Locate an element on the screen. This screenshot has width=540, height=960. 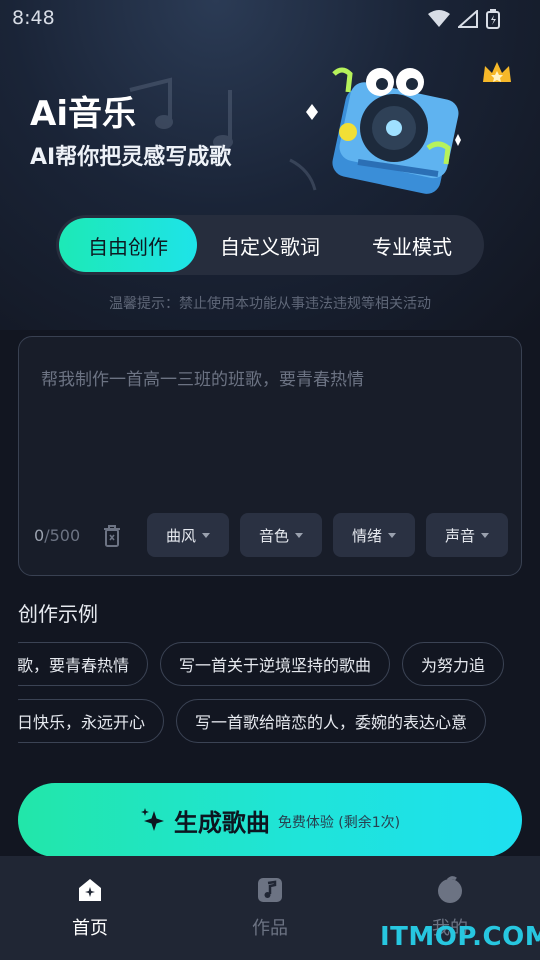
nav-works: 作品 is located at coordinates (270, 908).